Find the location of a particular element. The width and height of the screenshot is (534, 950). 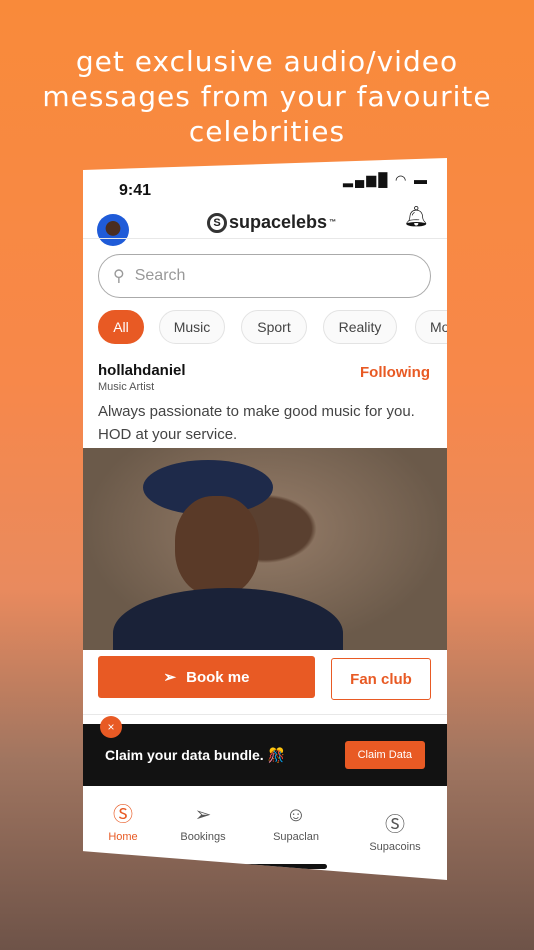

app-logo: Ssupacelebs ™ is located at coordinates (271, 222).